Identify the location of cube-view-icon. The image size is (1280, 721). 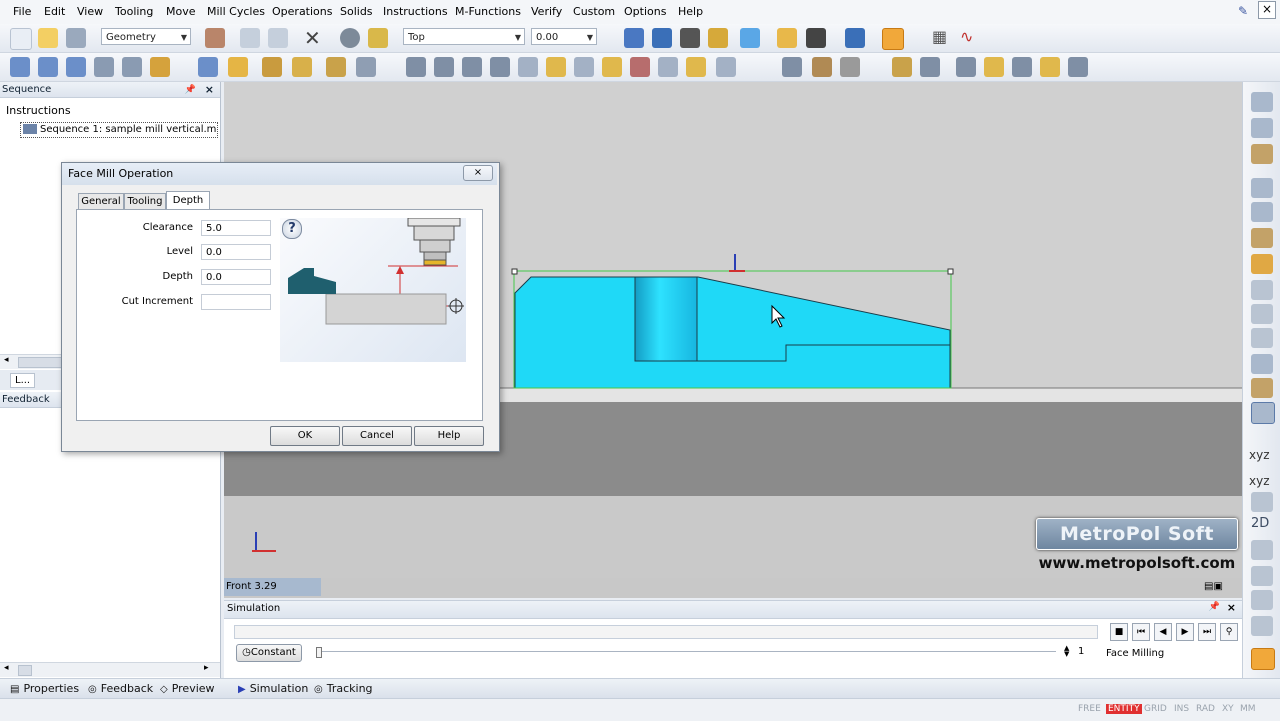
(750, 38).